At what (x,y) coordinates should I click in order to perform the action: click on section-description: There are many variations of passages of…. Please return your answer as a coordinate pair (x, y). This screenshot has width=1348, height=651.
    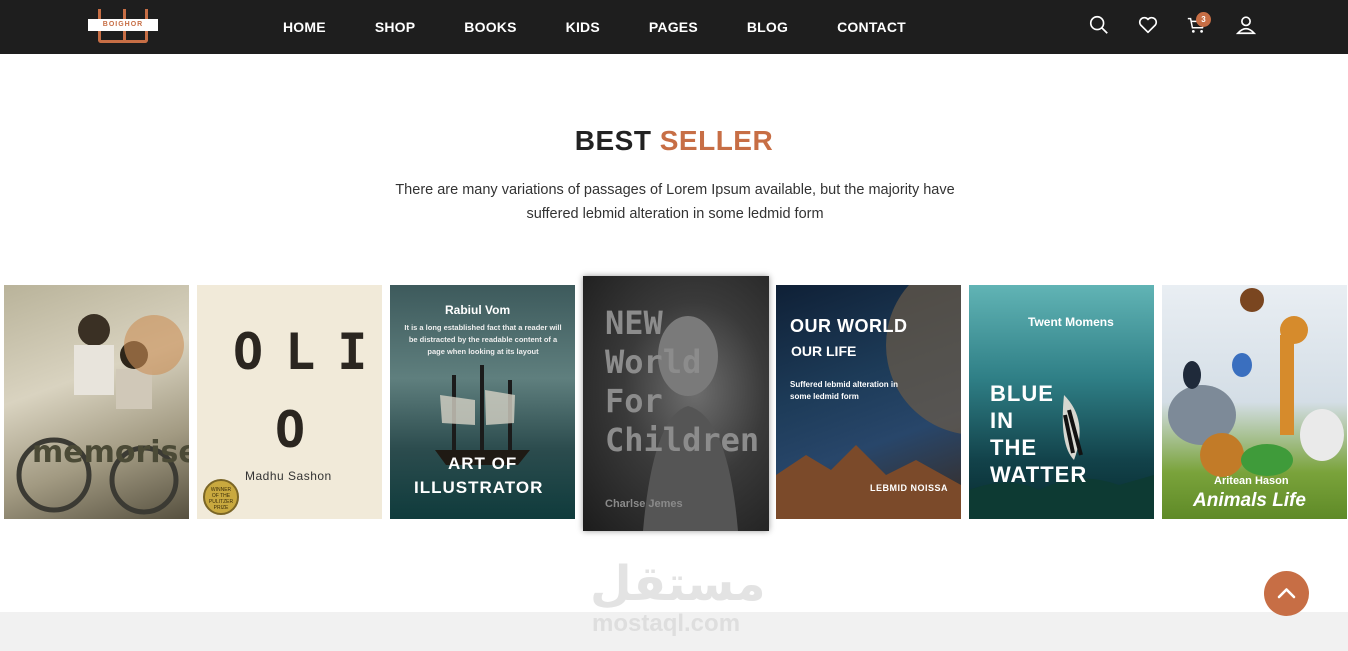
    Looking at the image, I should click on (675, 202).